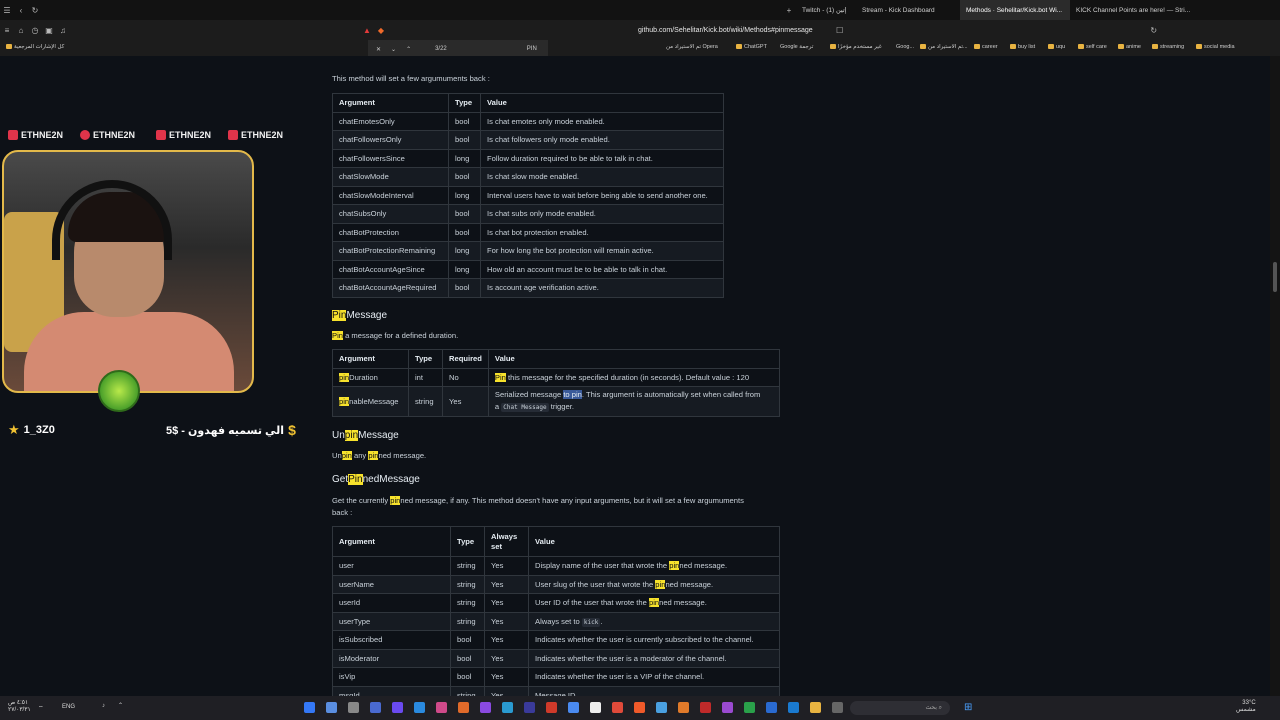 The image size is (1280, 720). Describe the element at coordinates (13, 135) in the screenshot. I see `twitter-icon` at that location.